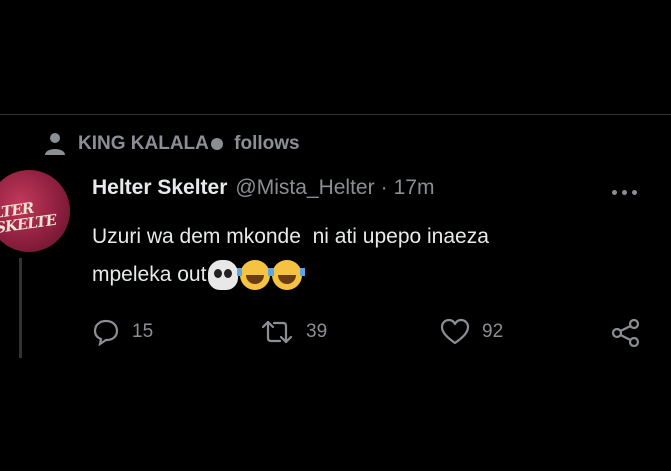  What do you see at coordinates (143, 143) in the screenshot?
I see `social-context-user: KING KALALA` at bounding box center [143, 143].